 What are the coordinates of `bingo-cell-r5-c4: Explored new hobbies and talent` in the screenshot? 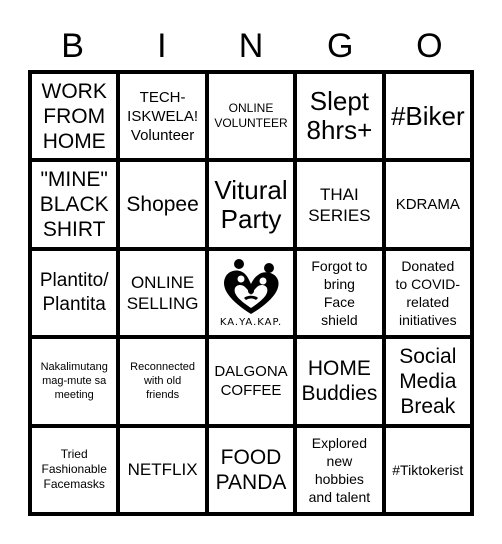 It's located at (339, 469).